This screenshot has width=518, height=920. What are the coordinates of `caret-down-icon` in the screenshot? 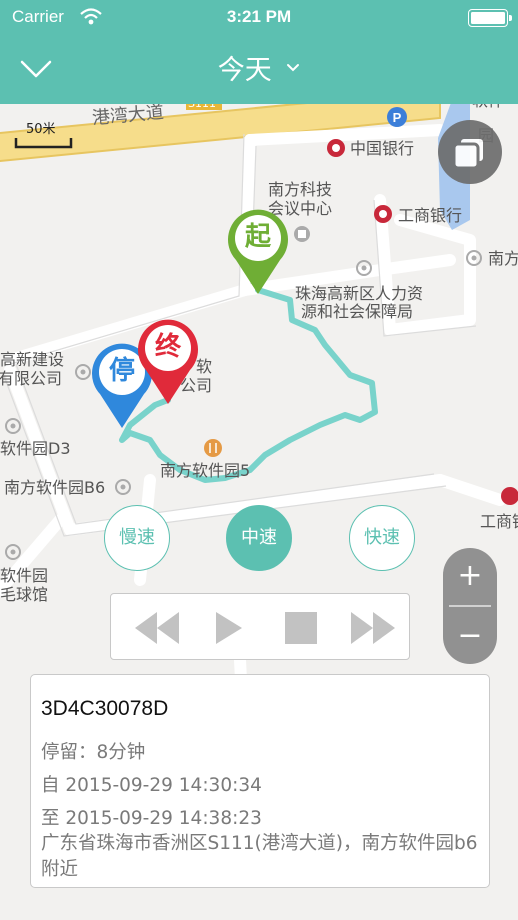 It's located at (293, 67).